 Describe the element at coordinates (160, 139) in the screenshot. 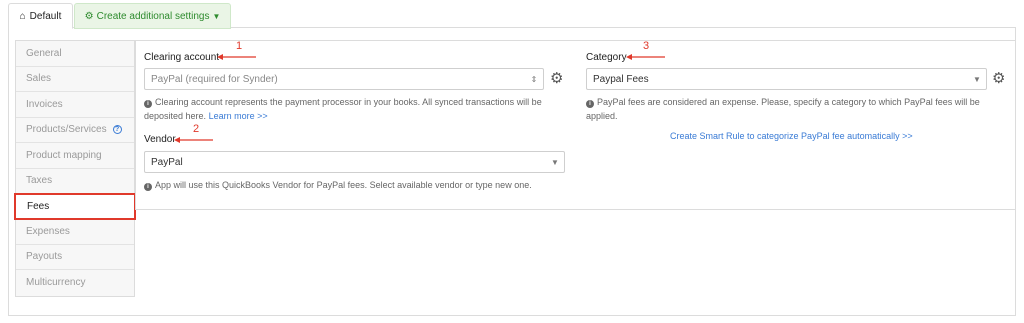

I see `vendor-label: Vendor` at that location.